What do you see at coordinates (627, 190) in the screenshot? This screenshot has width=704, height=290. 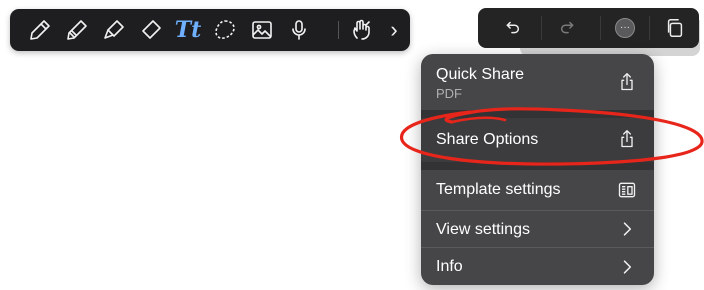 I see `template-icon` at bounding box center [627, 190].